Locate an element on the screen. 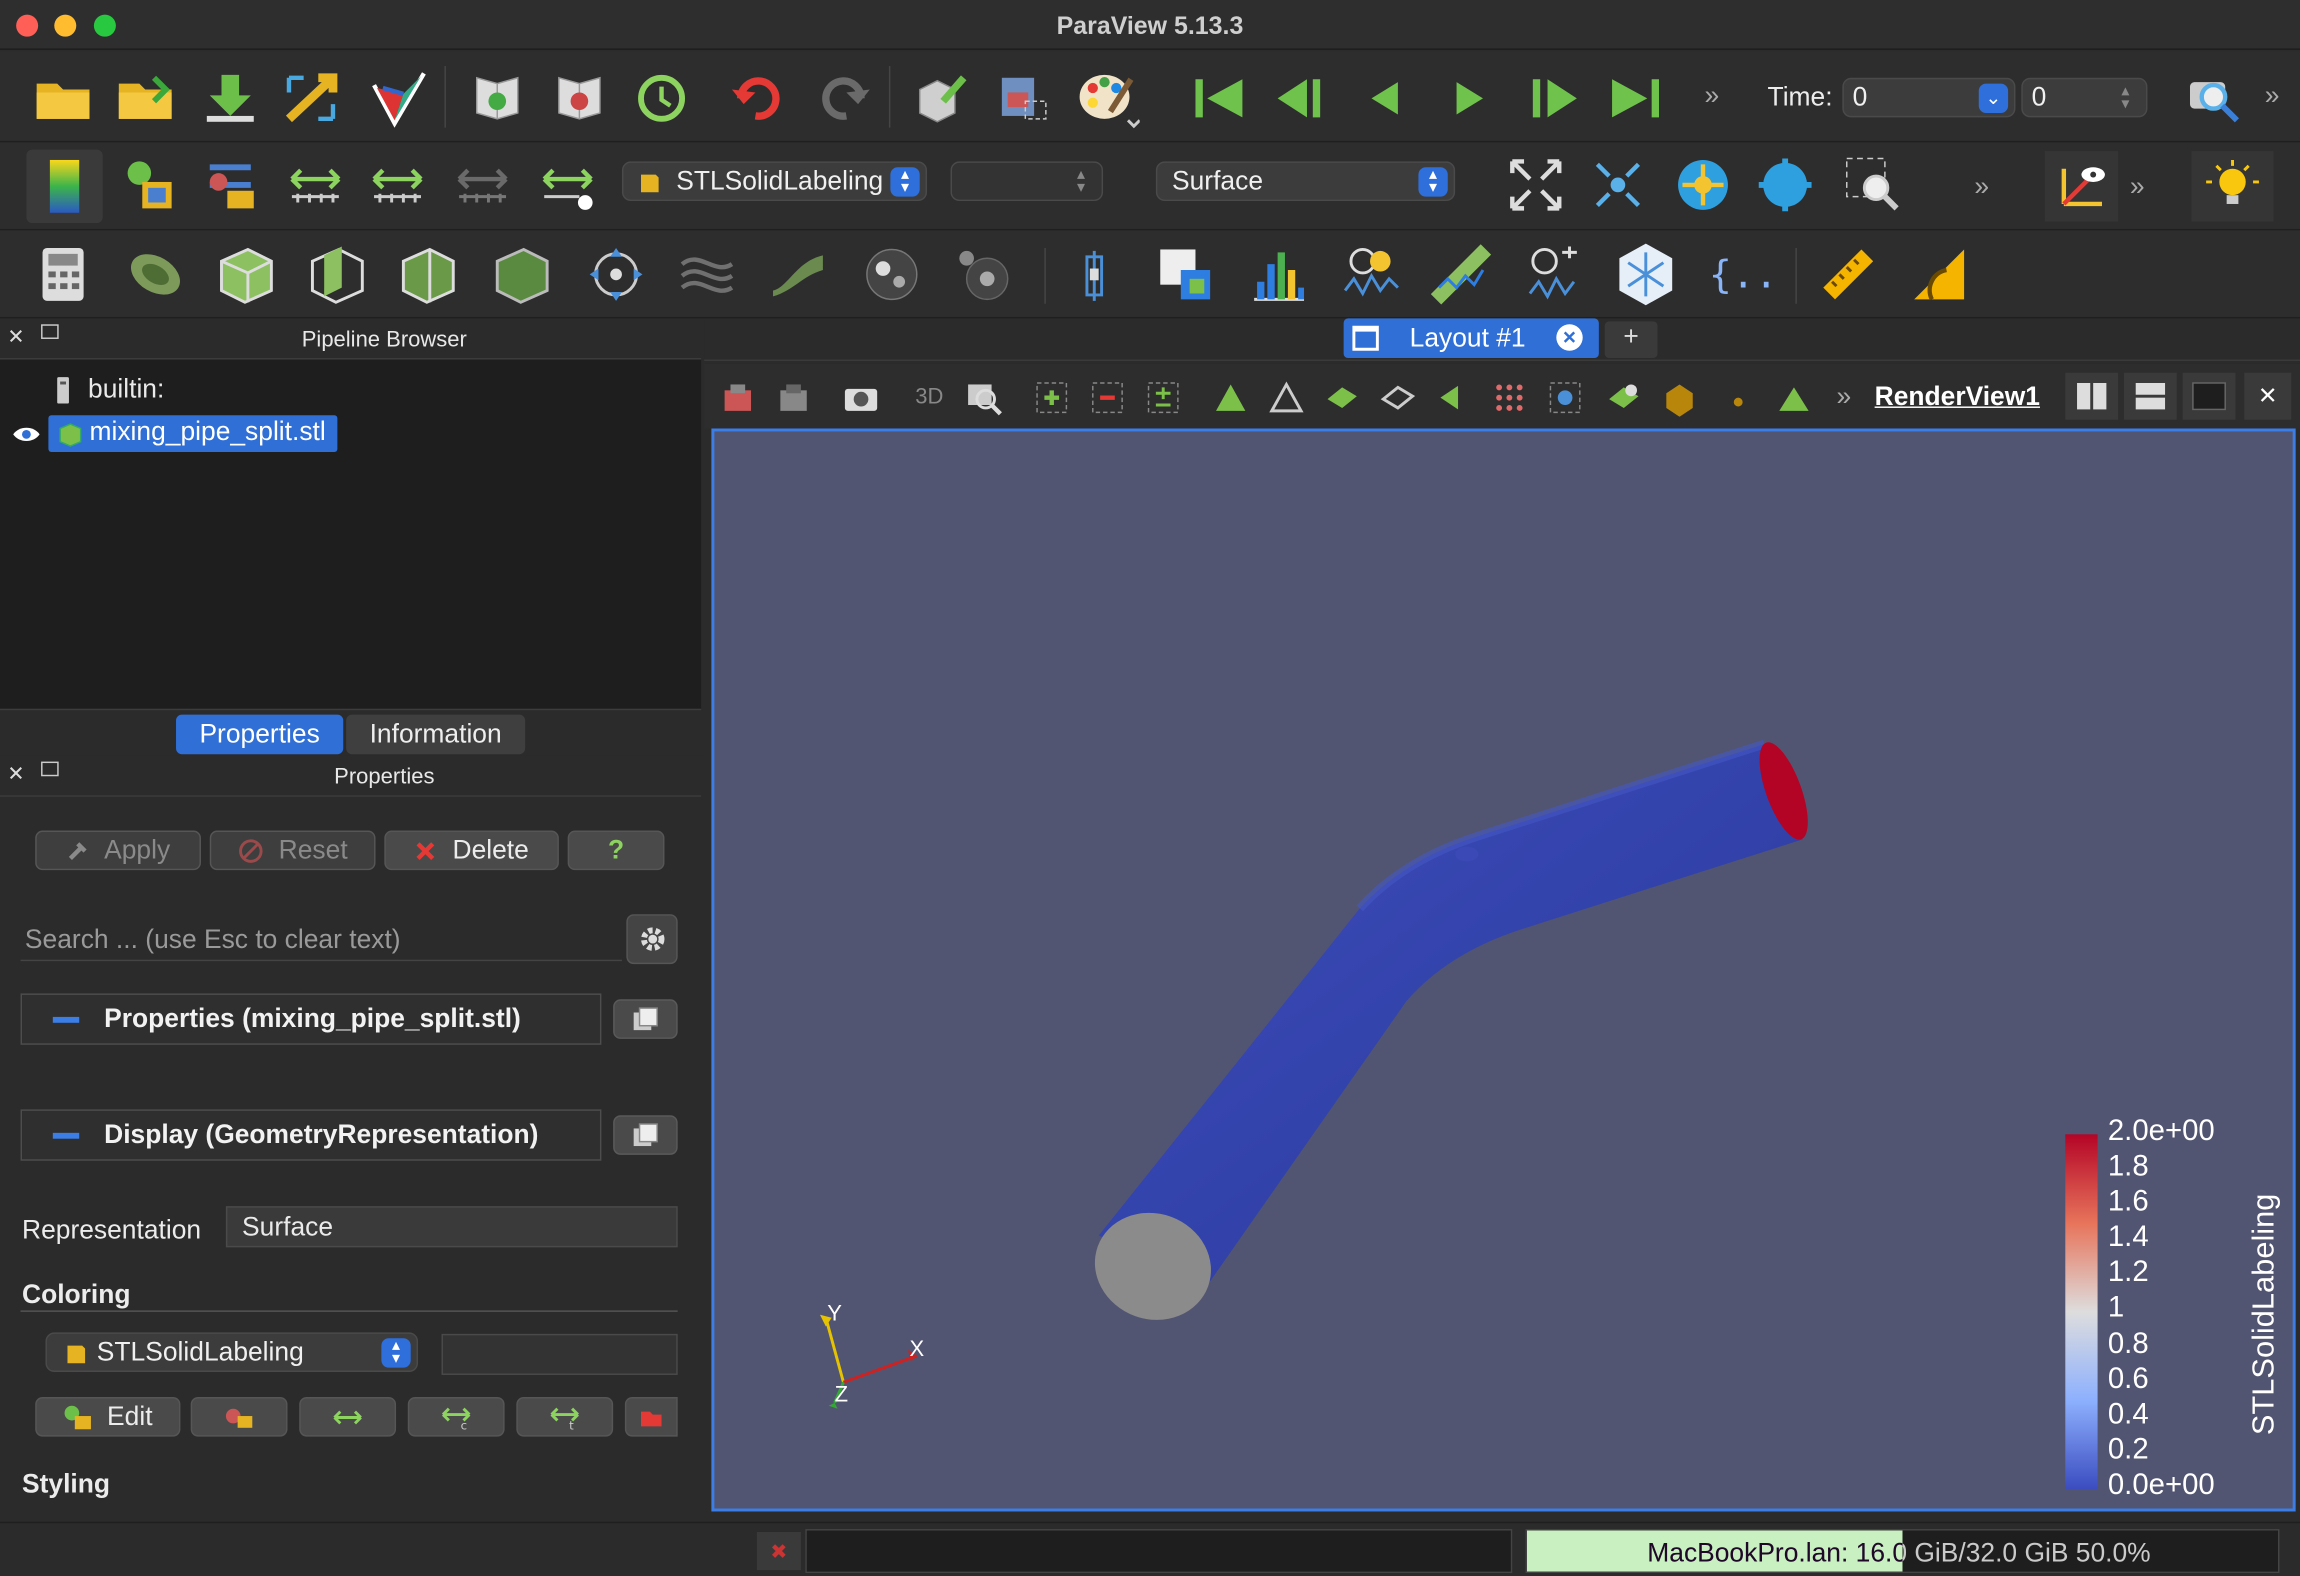 The width and height of the screenshot is (2300, 1576). save-screenshot-icon is located at coordinates (1023, 98).